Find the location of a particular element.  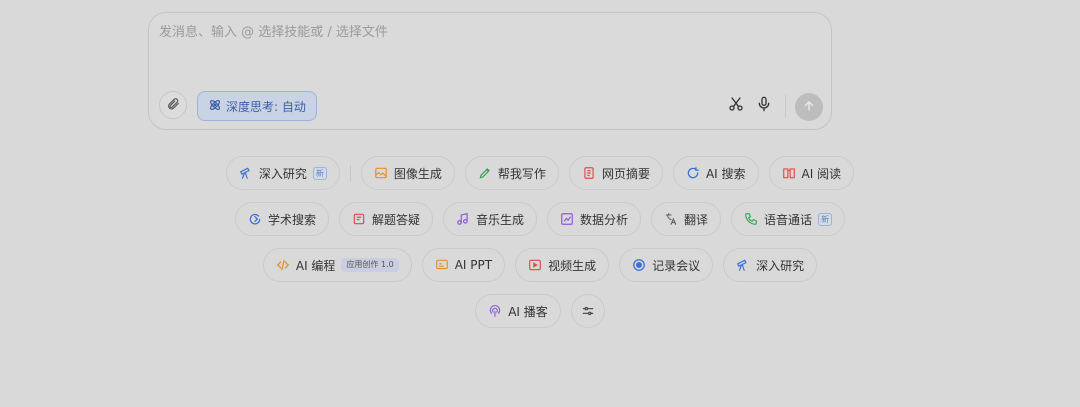

sliders-icon is located at coordinates (588, 311).